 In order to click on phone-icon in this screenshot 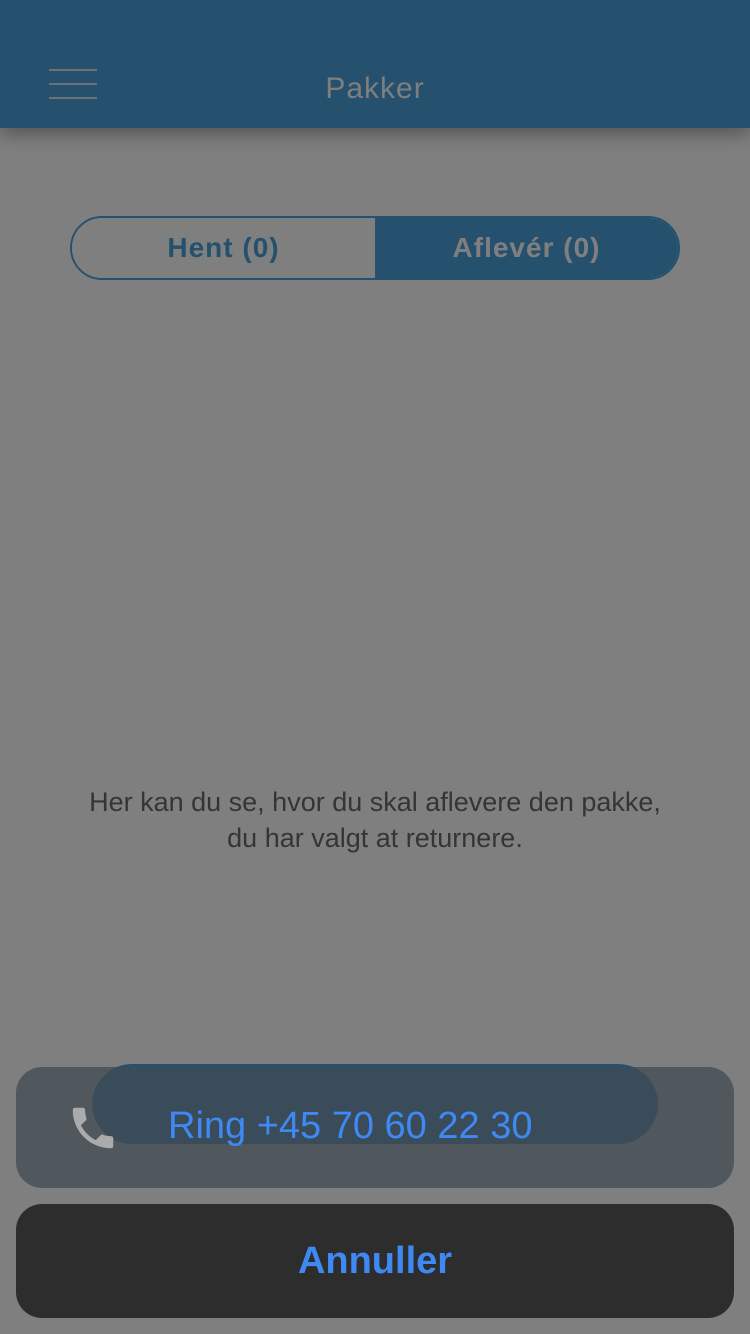, I will do `click(93, 1128)`.